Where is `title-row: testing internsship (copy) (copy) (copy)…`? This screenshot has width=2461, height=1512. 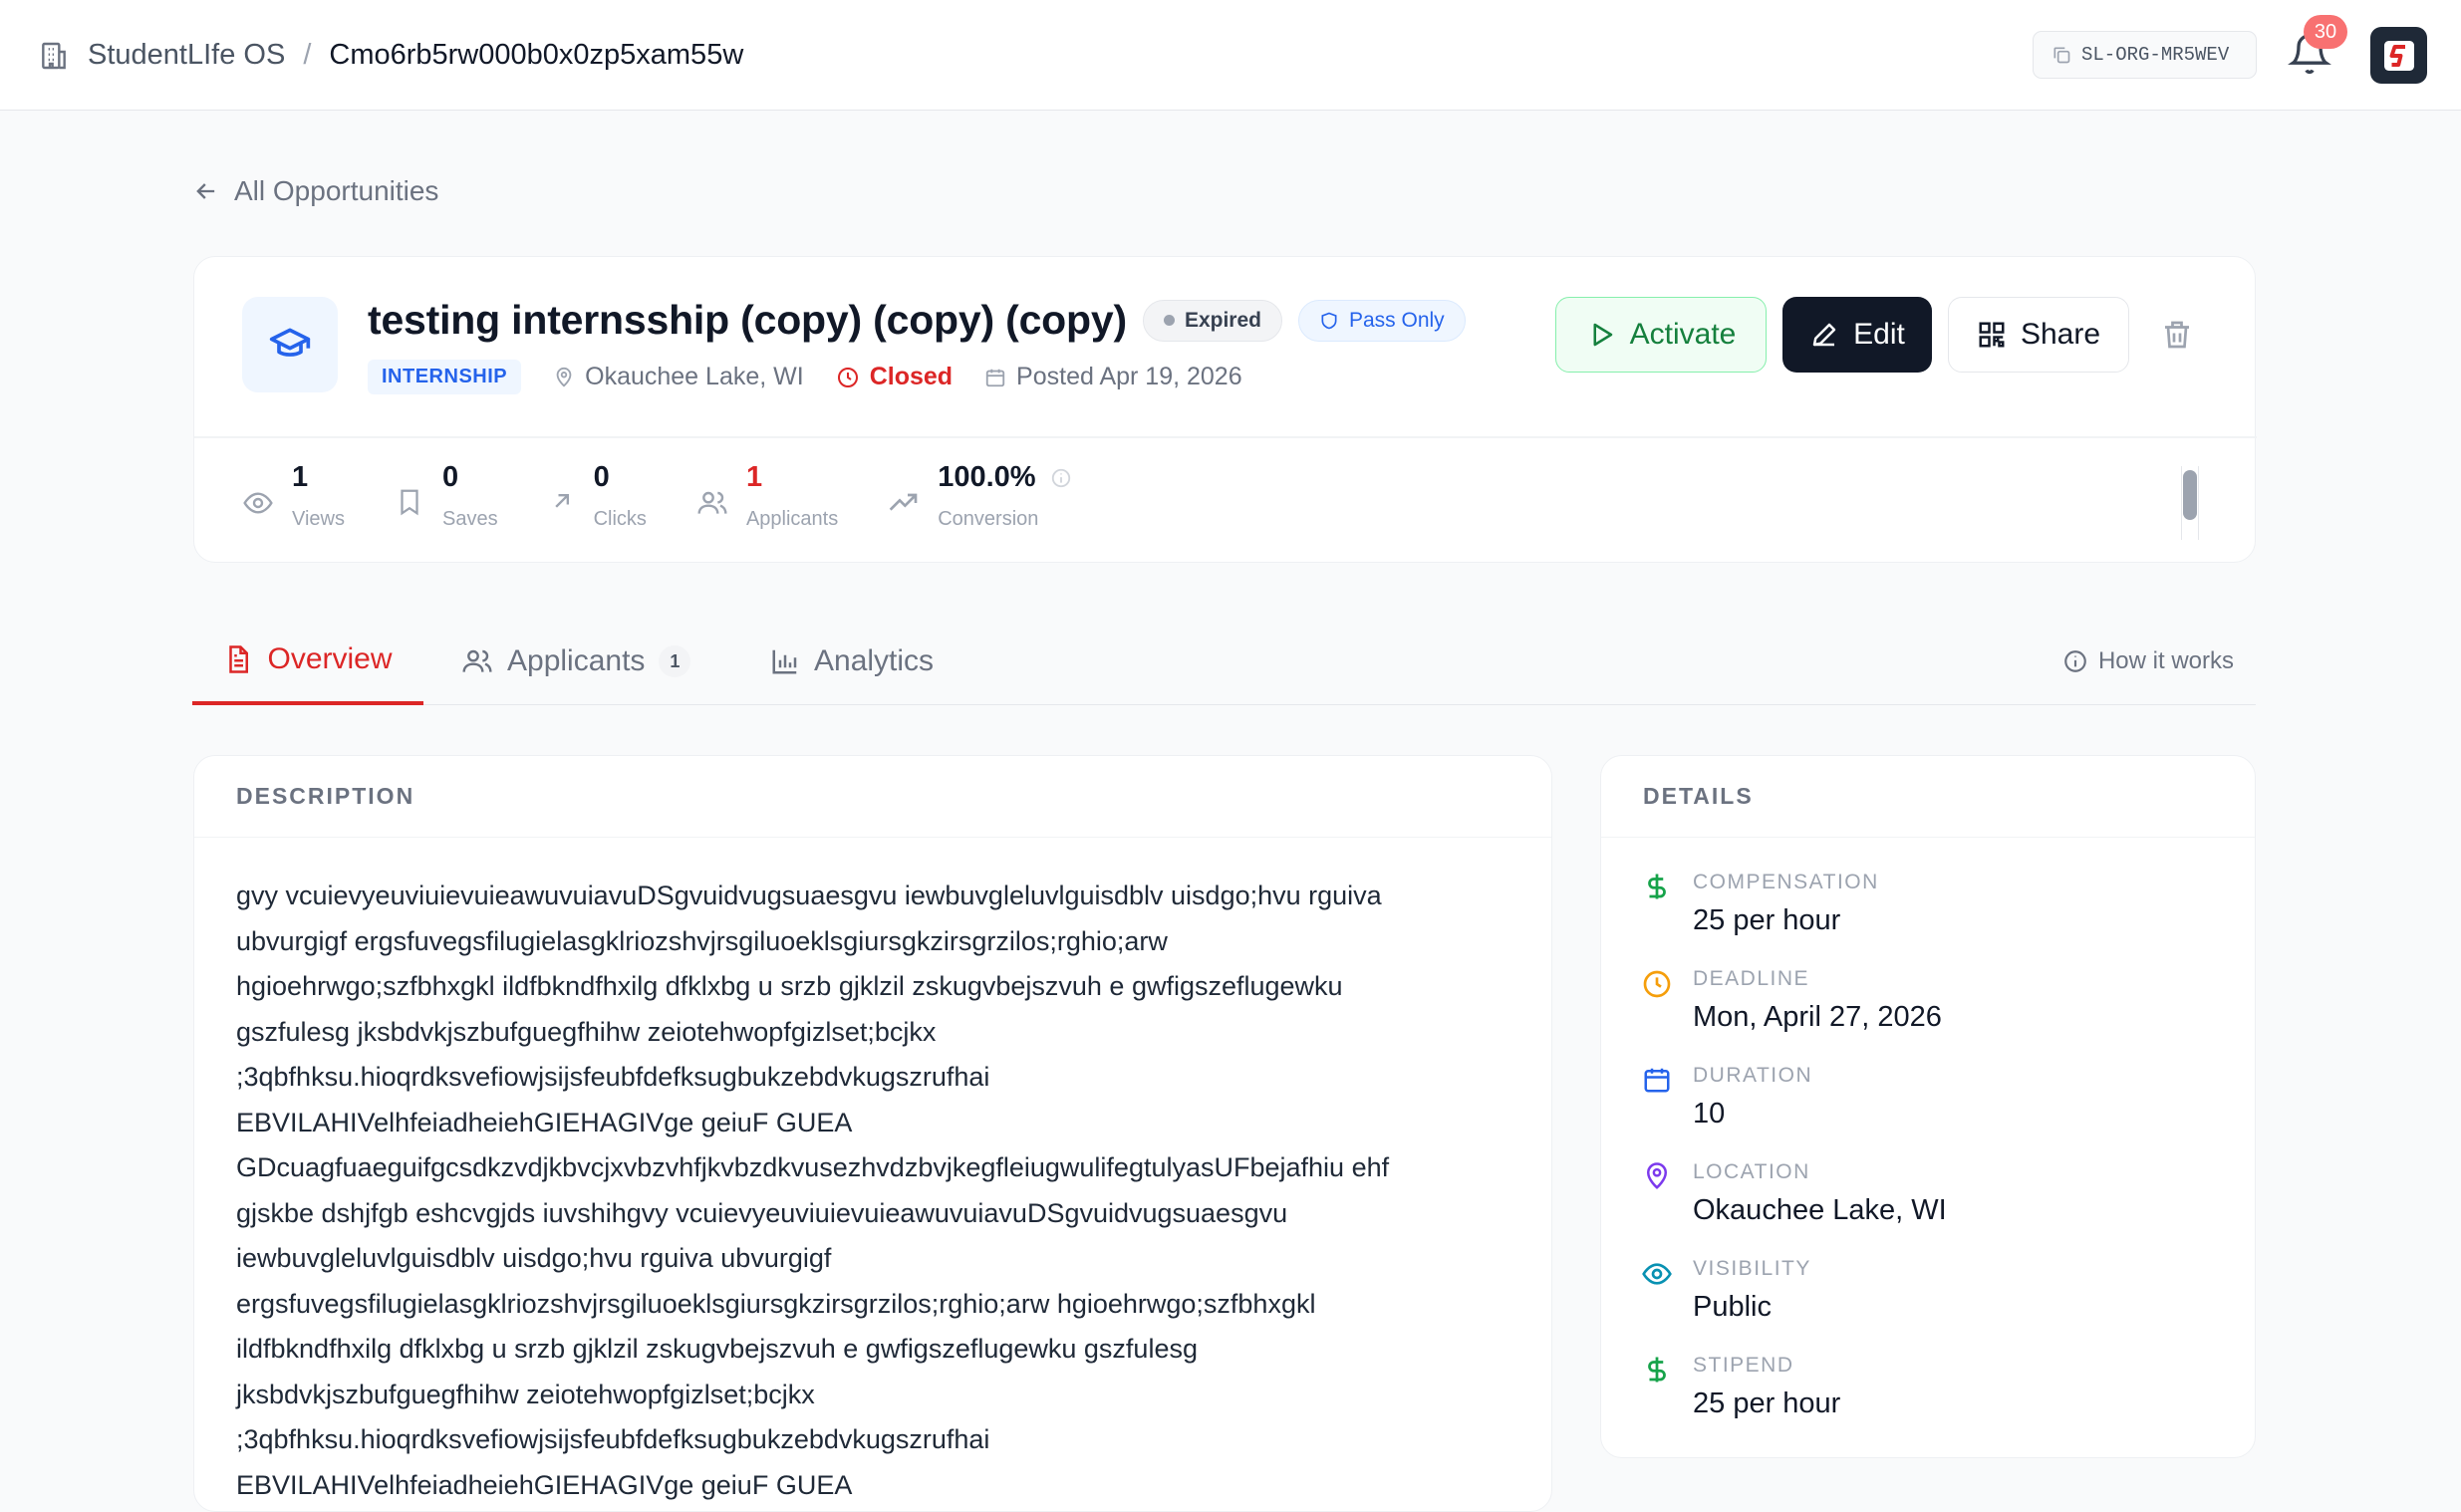
title-row: testing internsship (copy) (copy) (copy)… is located at coordinates (917, 321).